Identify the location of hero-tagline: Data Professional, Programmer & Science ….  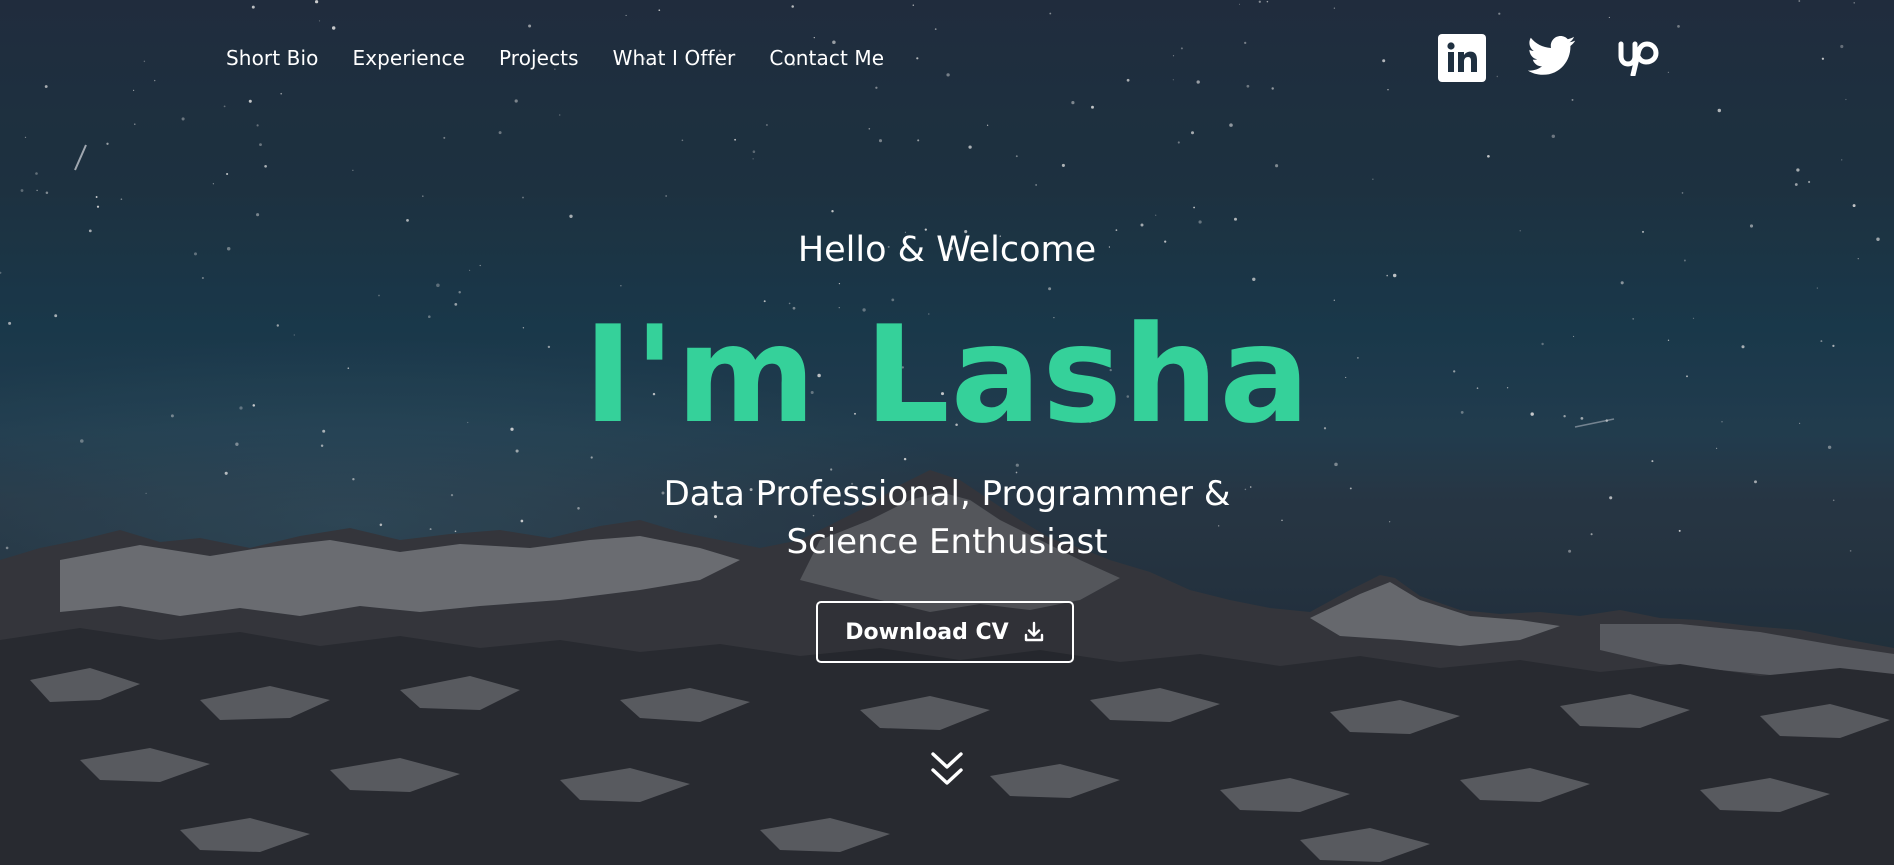
(947, 518).